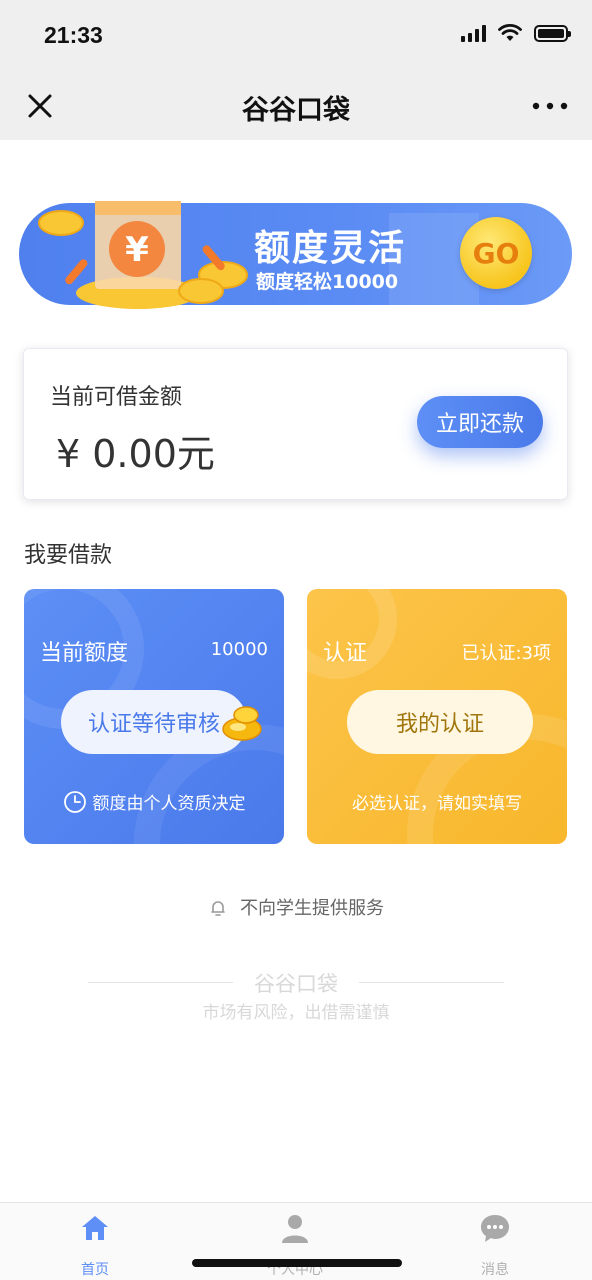  I want to click on home-icon, so click(95, 1228).